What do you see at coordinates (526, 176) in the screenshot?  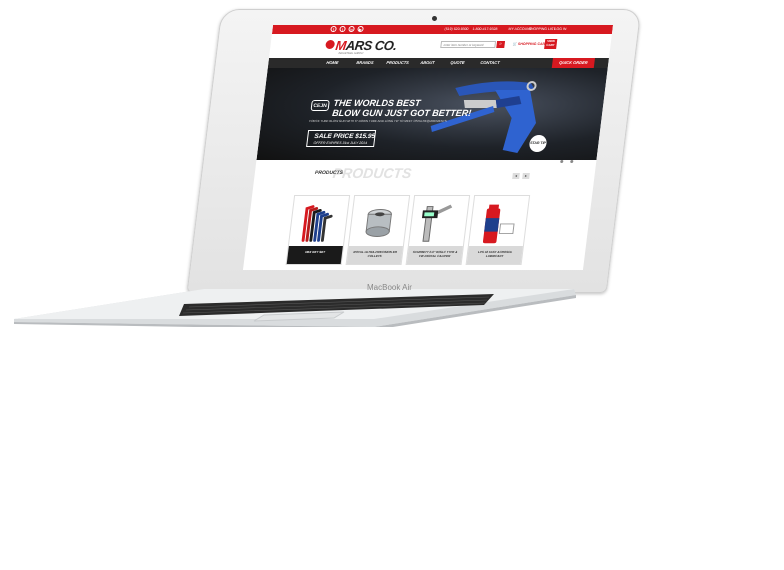 I see `products-next-button: ▸` at bounding box center [526, 176].